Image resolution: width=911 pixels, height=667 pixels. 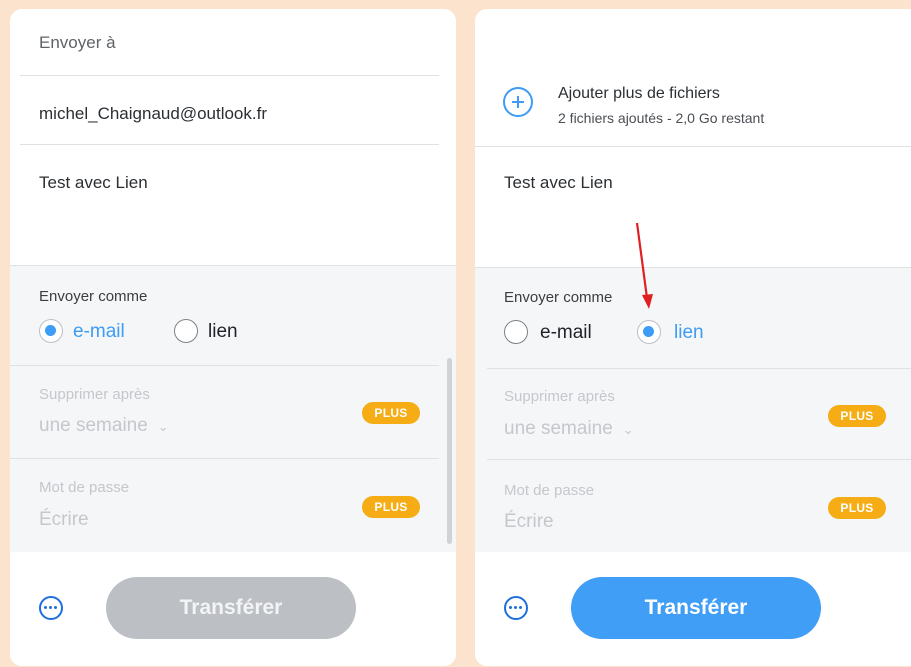 What do you see at coordinates (449, 451) in the screenshot?
I see `scrollbar` at bounding box center [449, 451].